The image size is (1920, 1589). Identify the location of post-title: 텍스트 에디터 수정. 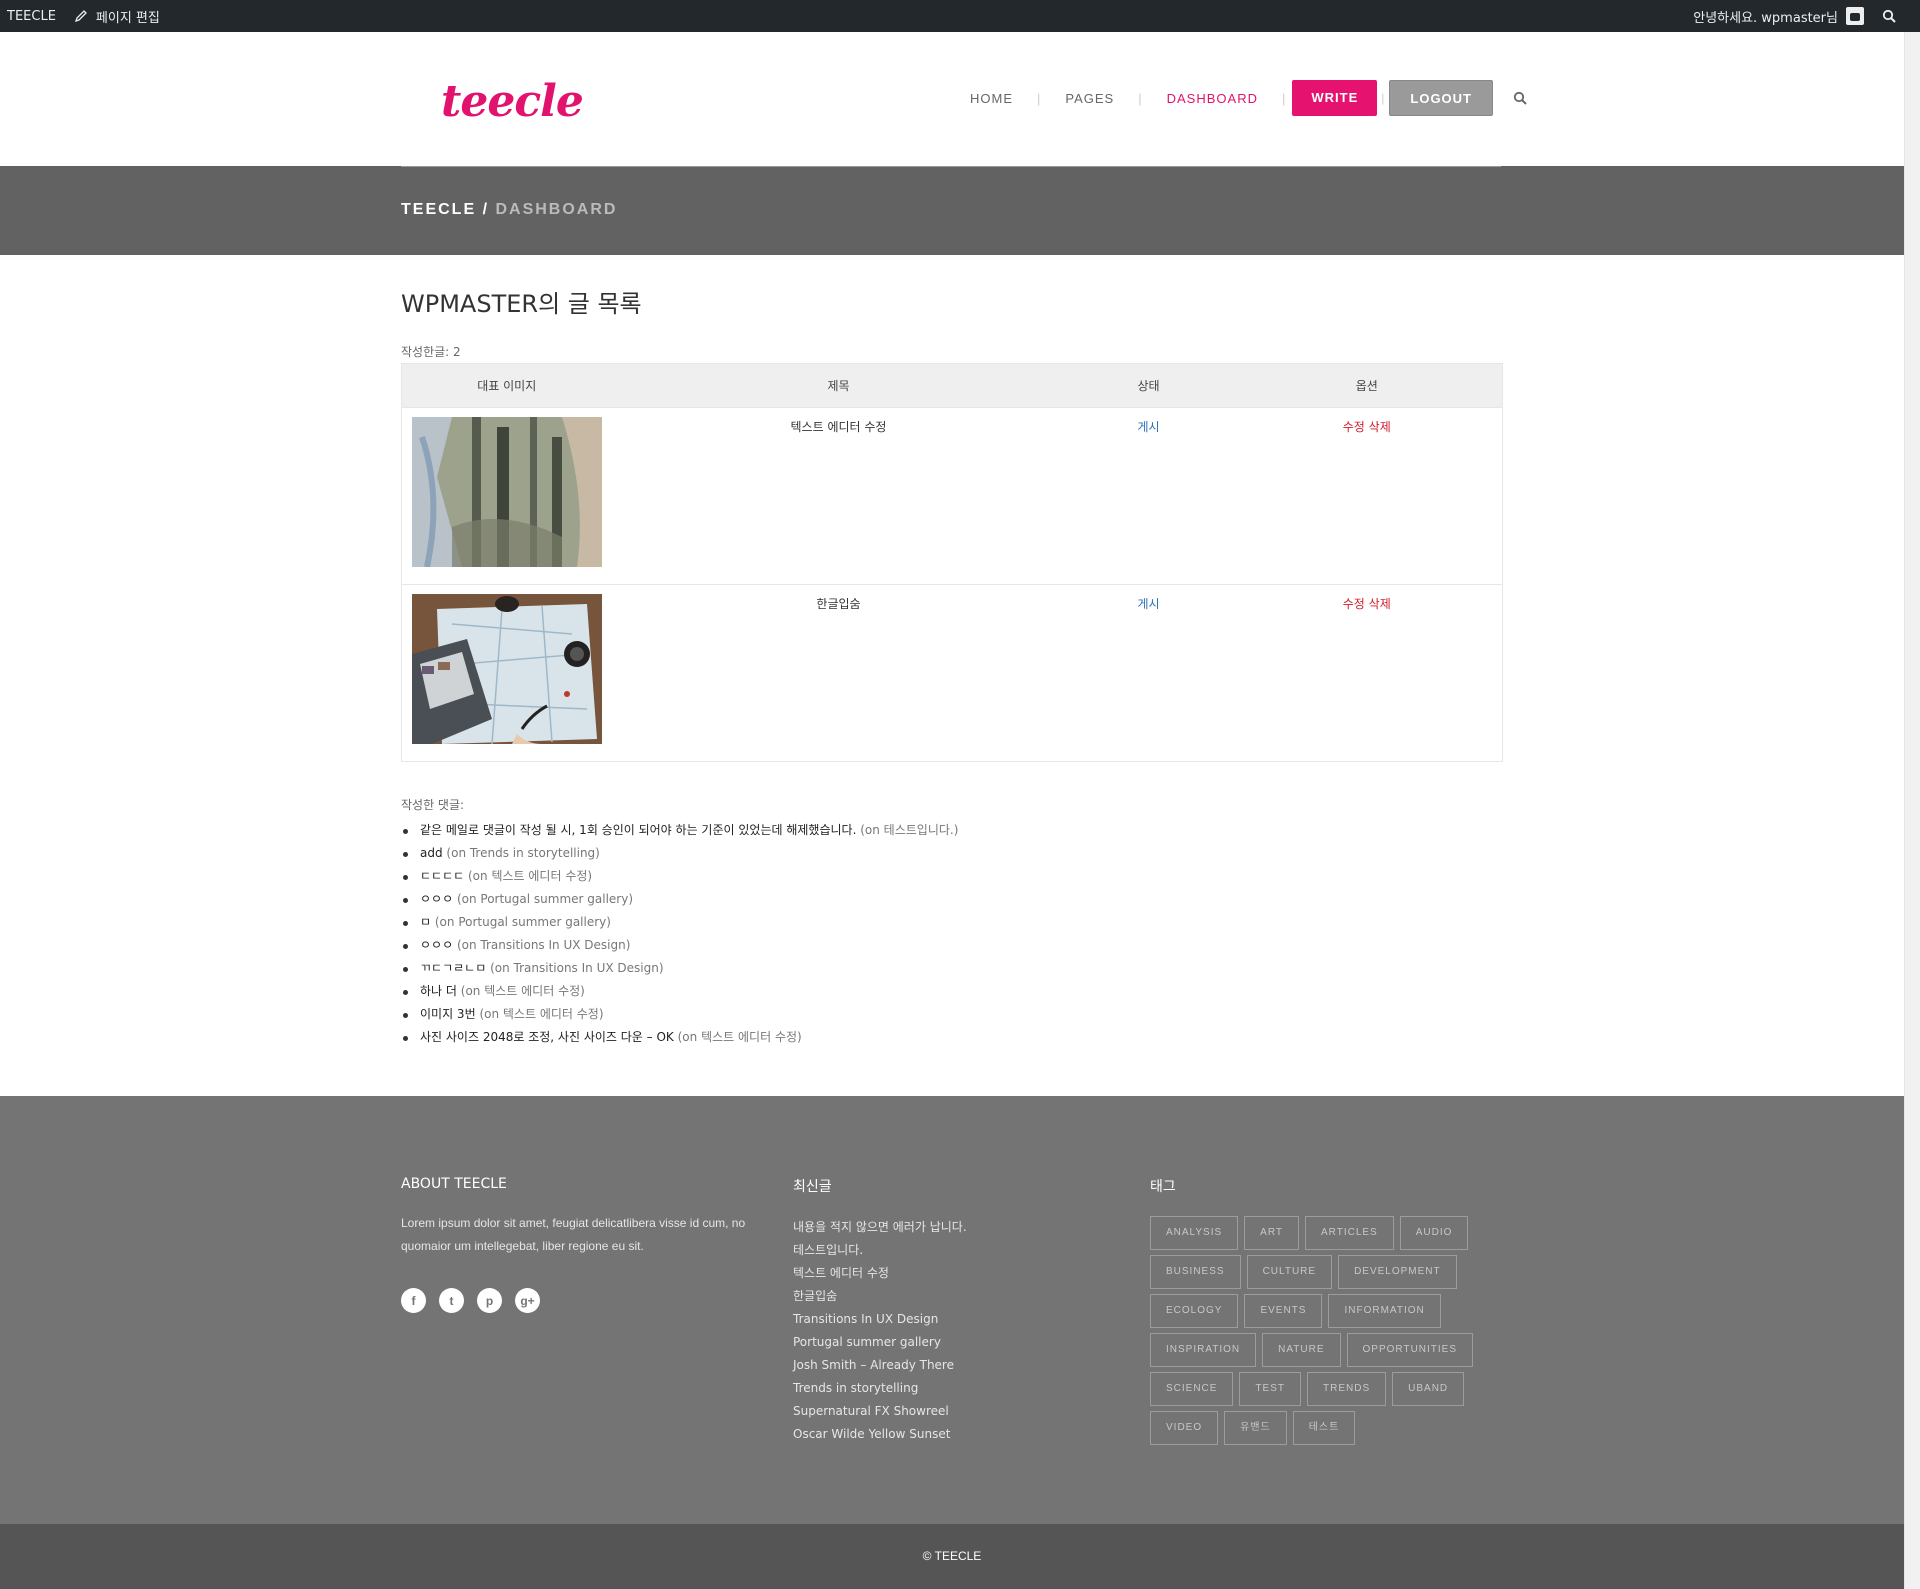
(838, 496).